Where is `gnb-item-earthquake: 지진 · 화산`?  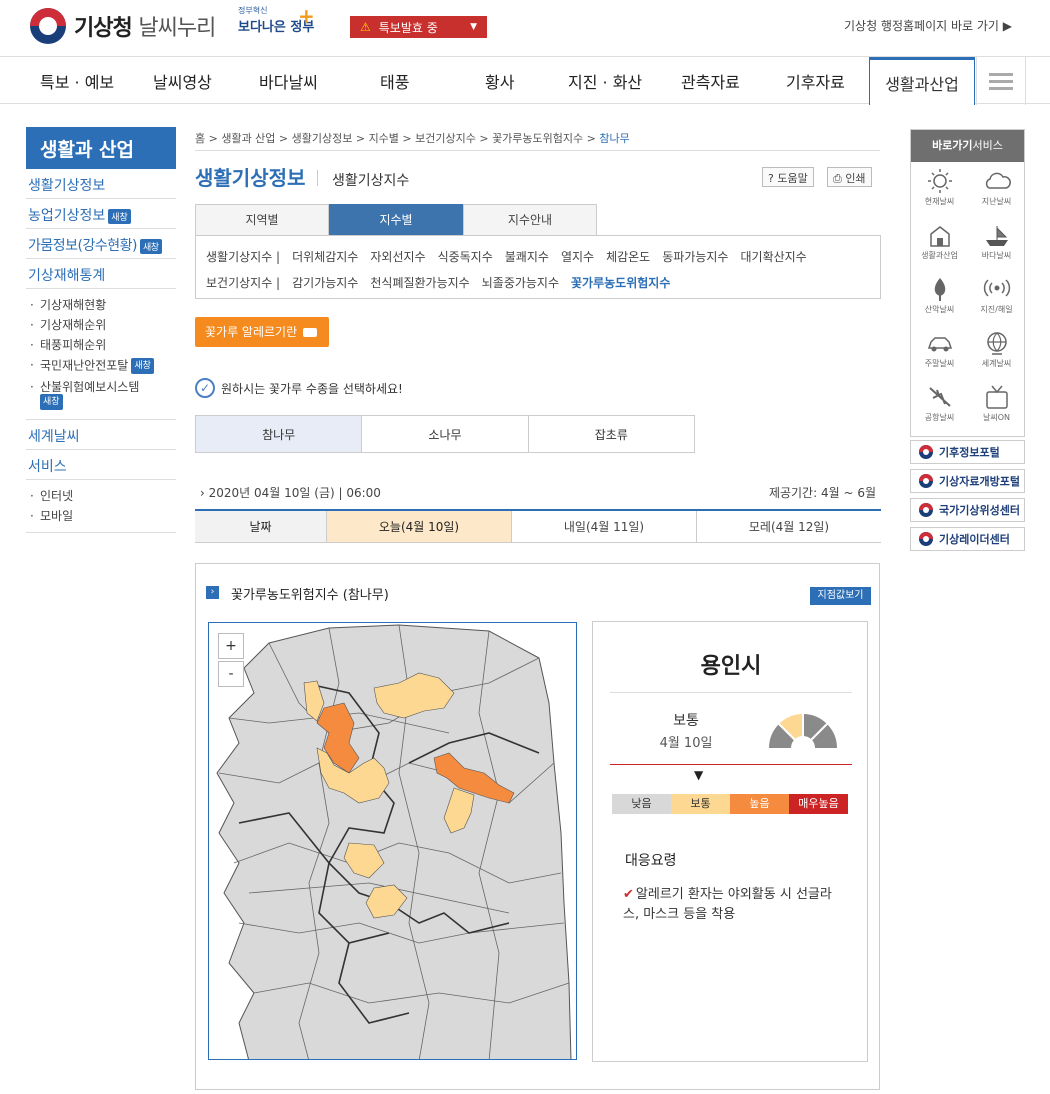
gnb-item-earthquake: 지진 · 화산 is located at coordinates (605, 81).